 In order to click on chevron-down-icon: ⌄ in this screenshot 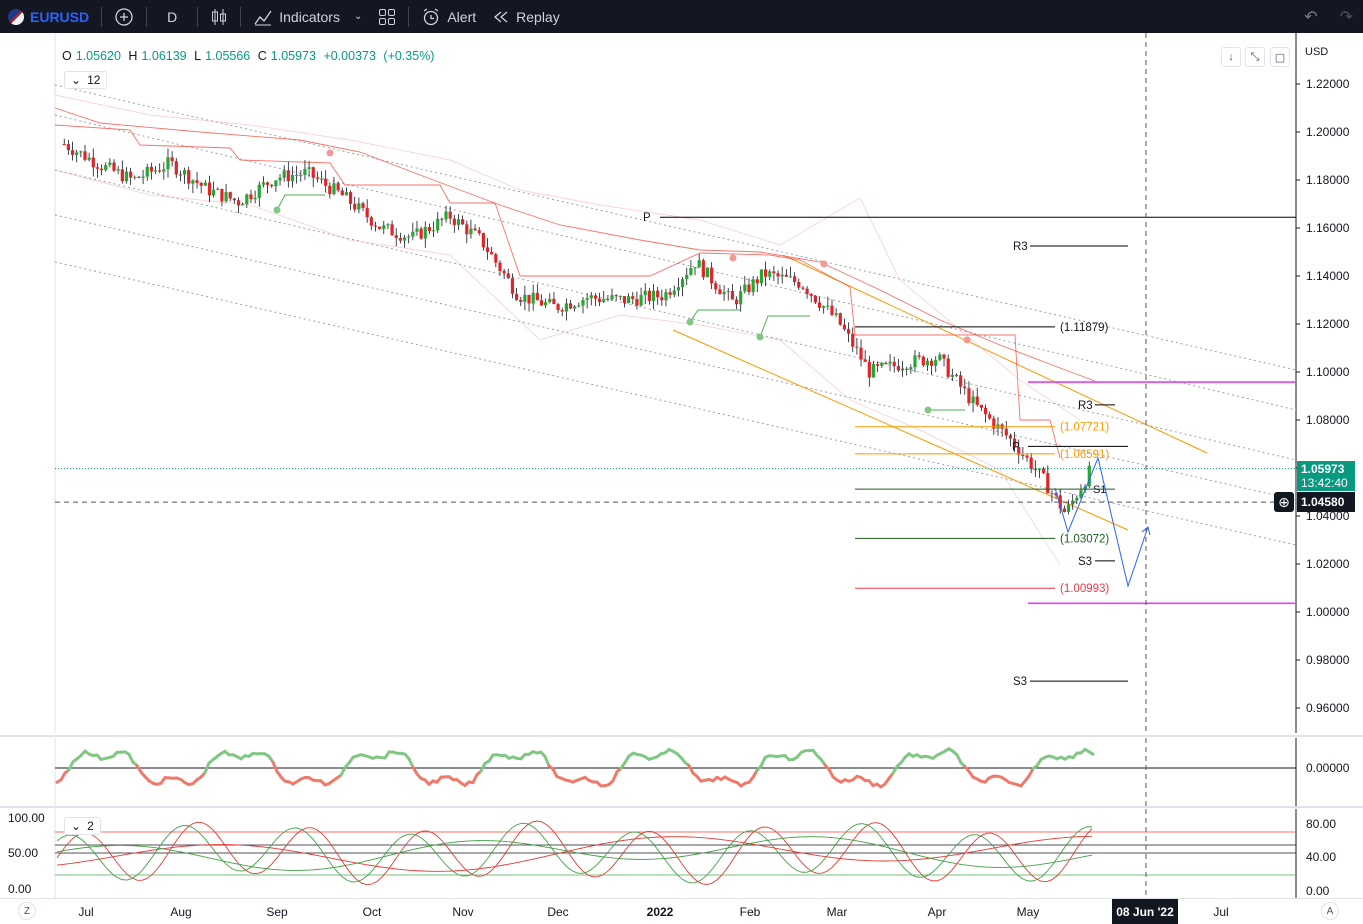, I will do `click(358, 16)`.